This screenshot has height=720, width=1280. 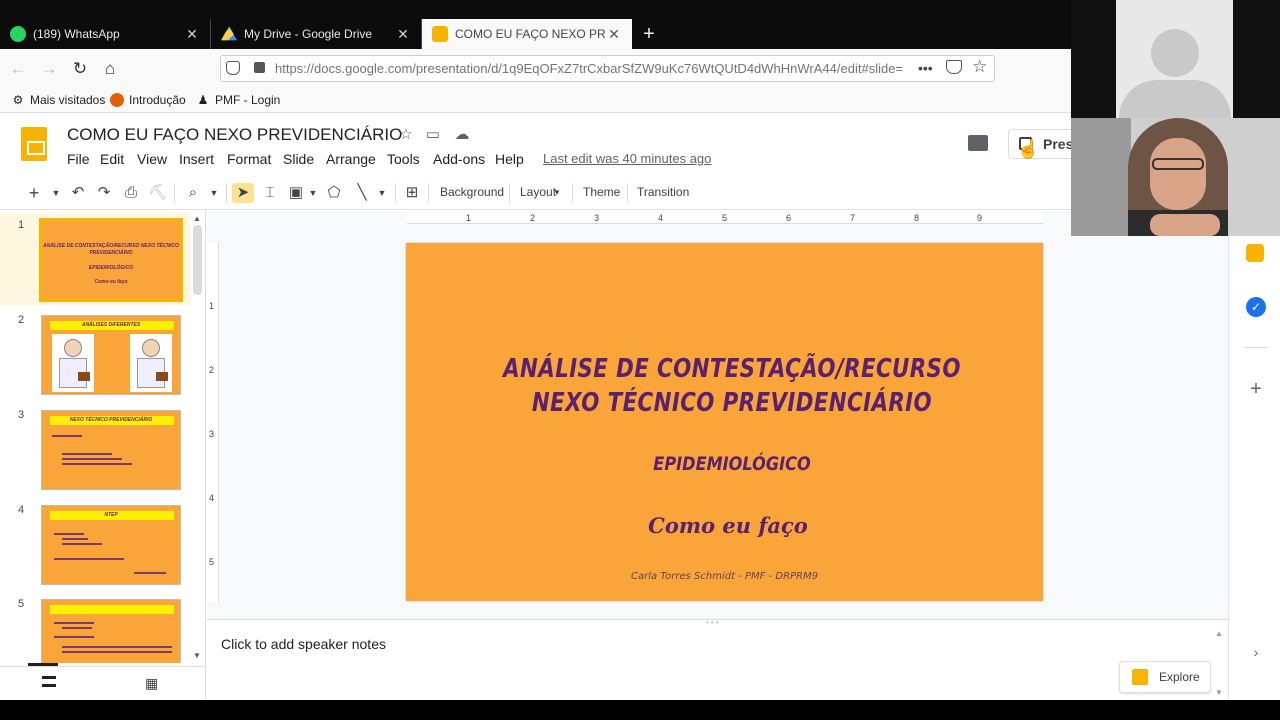 I want to click on thumb-subtitle: EPIDEMIOLÓGICO, so click(x=111, y=268).